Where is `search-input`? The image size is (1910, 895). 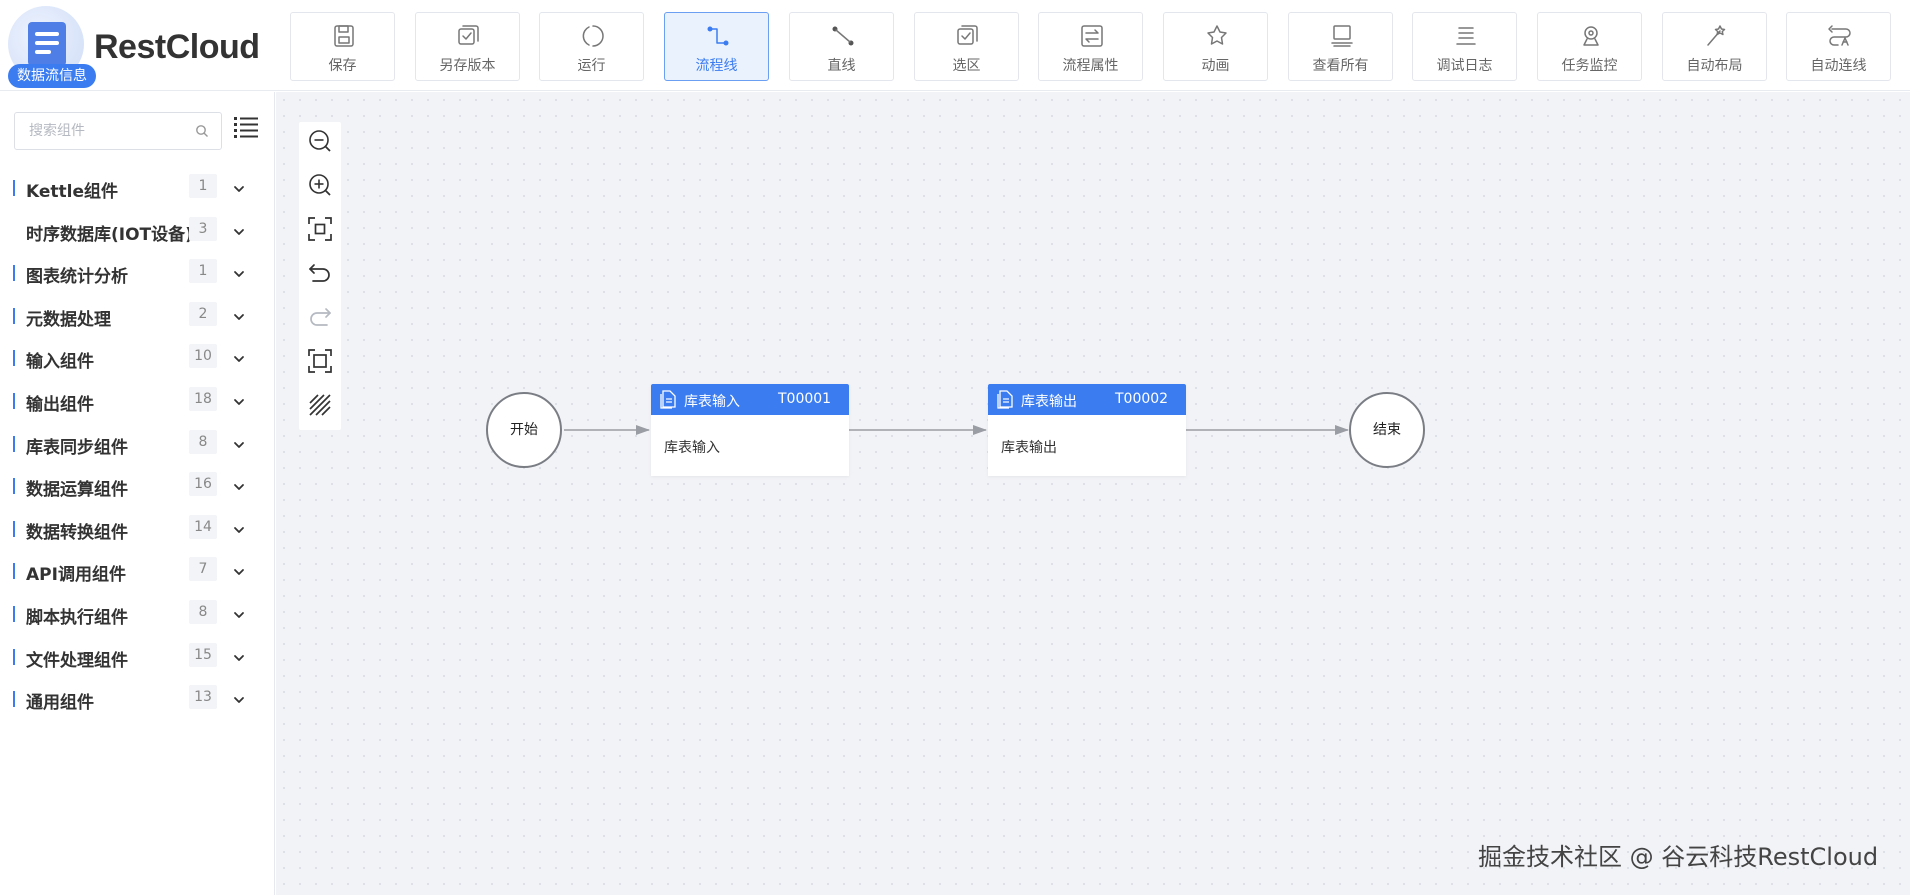
search-input is located at coordinates (101, 131).